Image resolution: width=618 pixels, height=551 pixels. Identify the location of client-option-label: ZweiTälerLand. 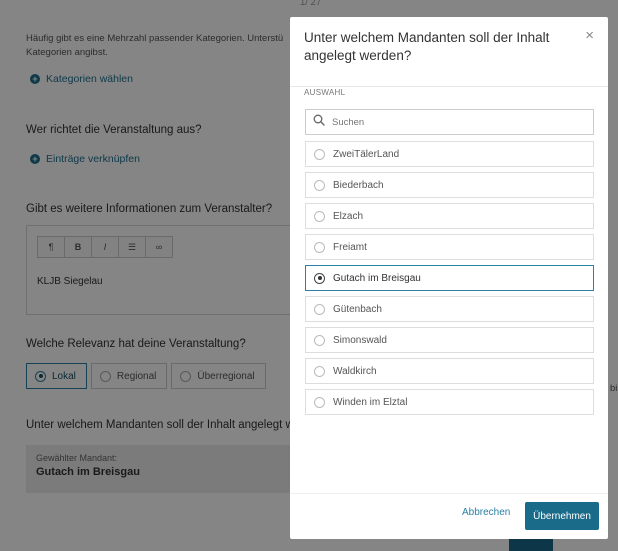
(366, 154).